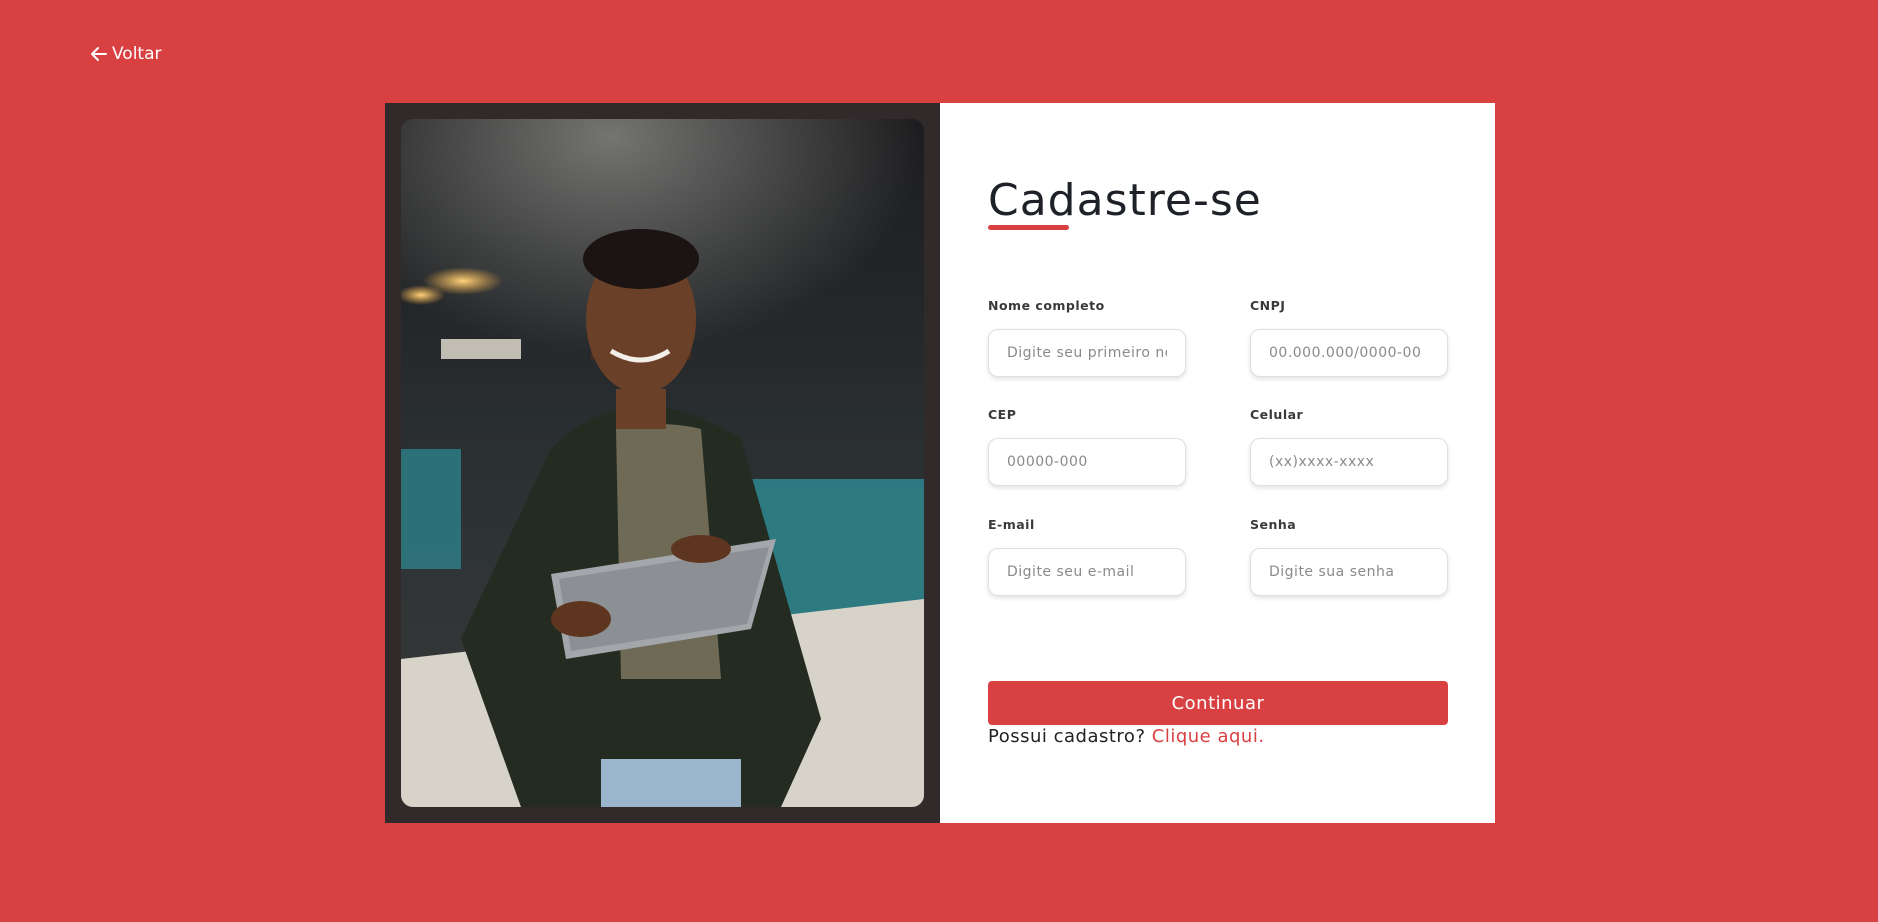 Image resolution: width=1878 pixels, height=922 pixels. I want to click on email-field: E-mail, so click(1087, 556).